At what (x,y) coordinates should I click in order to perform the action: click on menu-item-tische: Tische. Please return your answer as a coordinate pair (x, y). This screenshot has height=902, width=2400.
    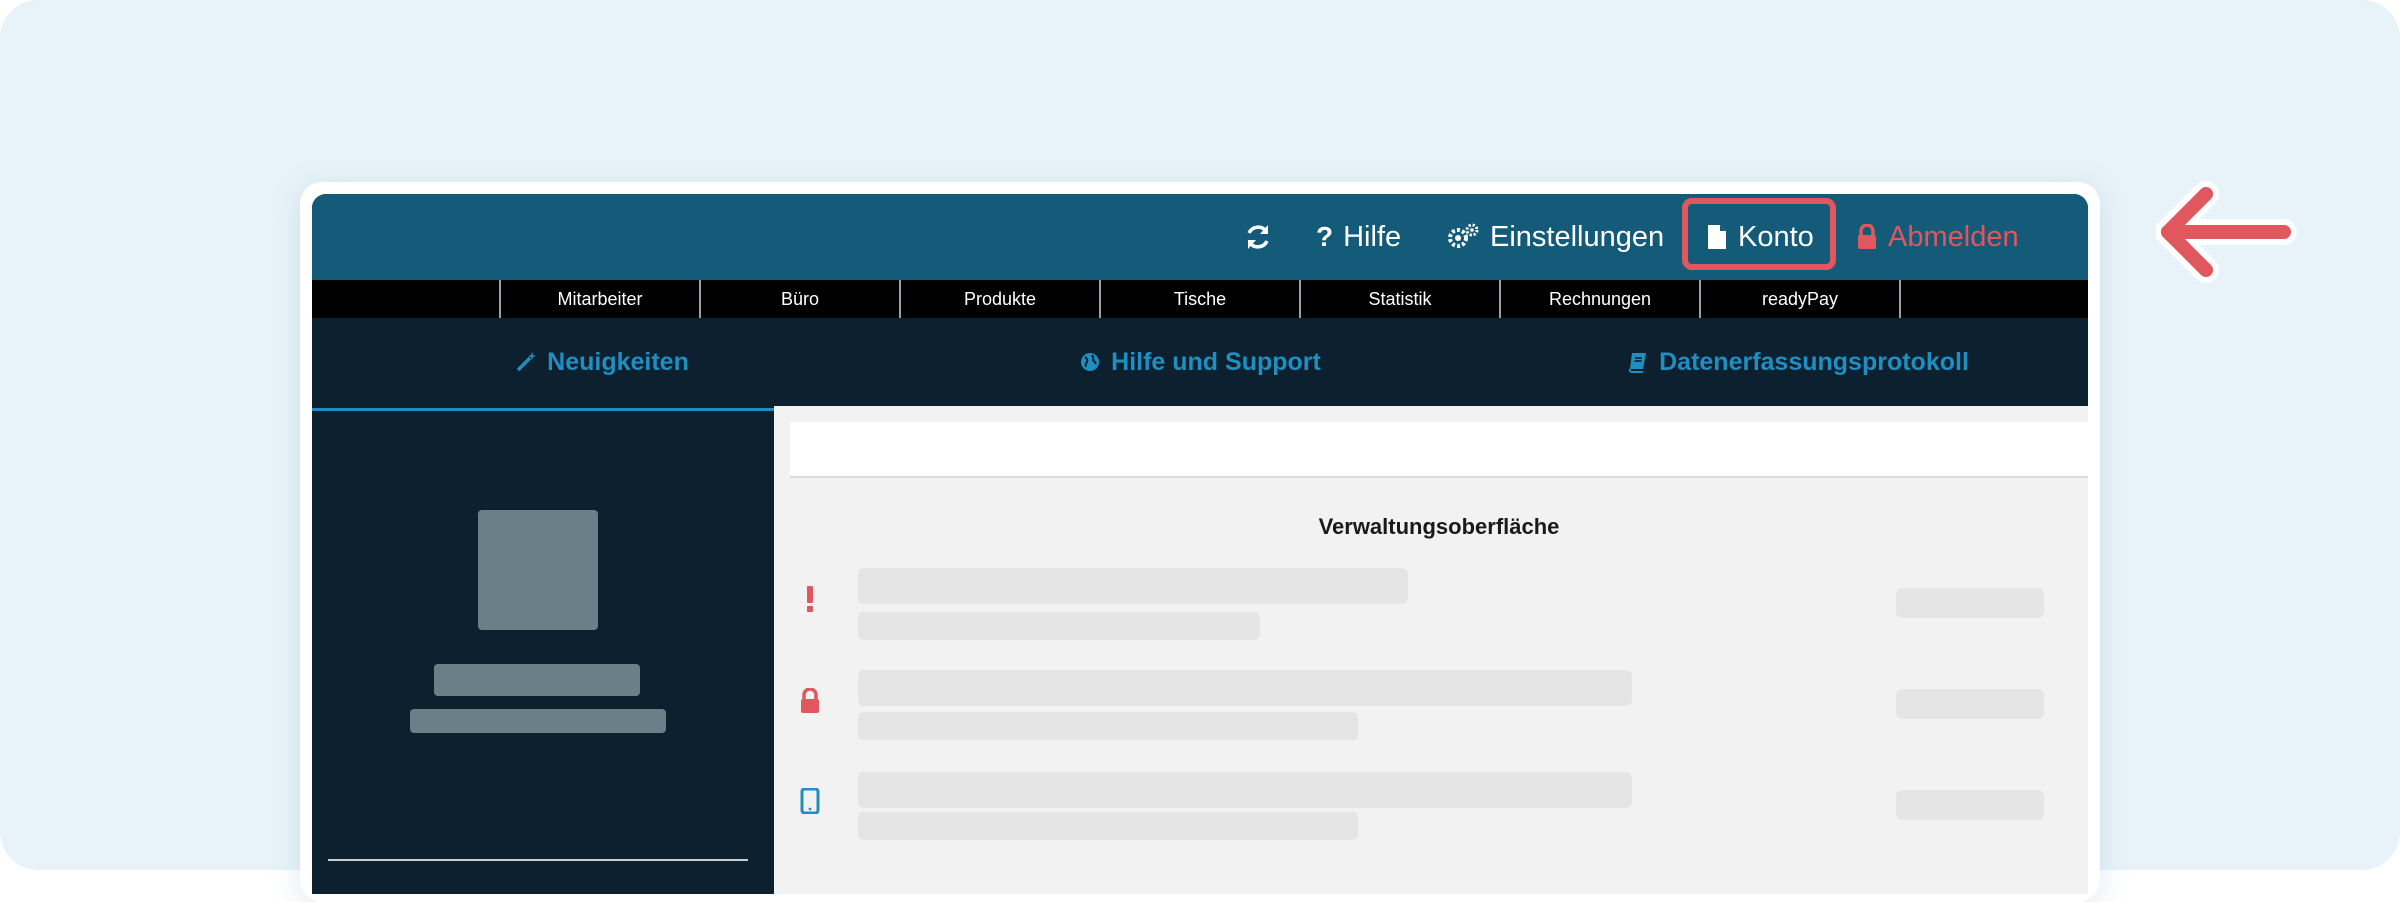
    Looking at the image, I should click on (1199, 299).